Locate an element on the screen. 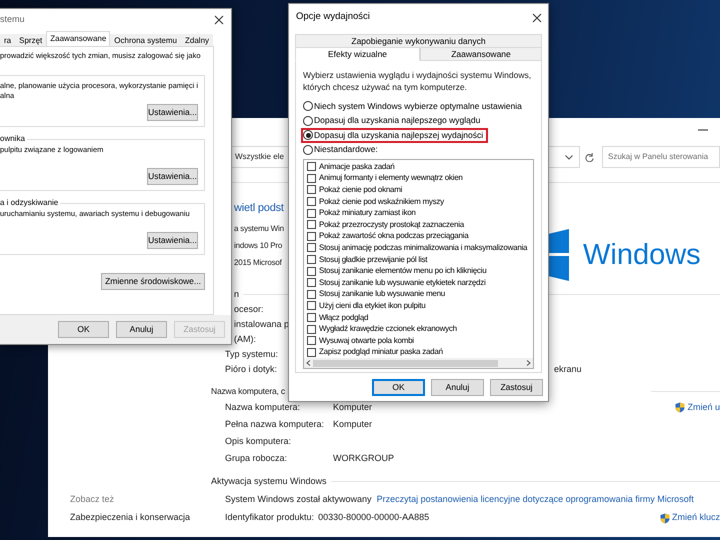  page-heading: wietl podst is located at coordinates (259, 208).